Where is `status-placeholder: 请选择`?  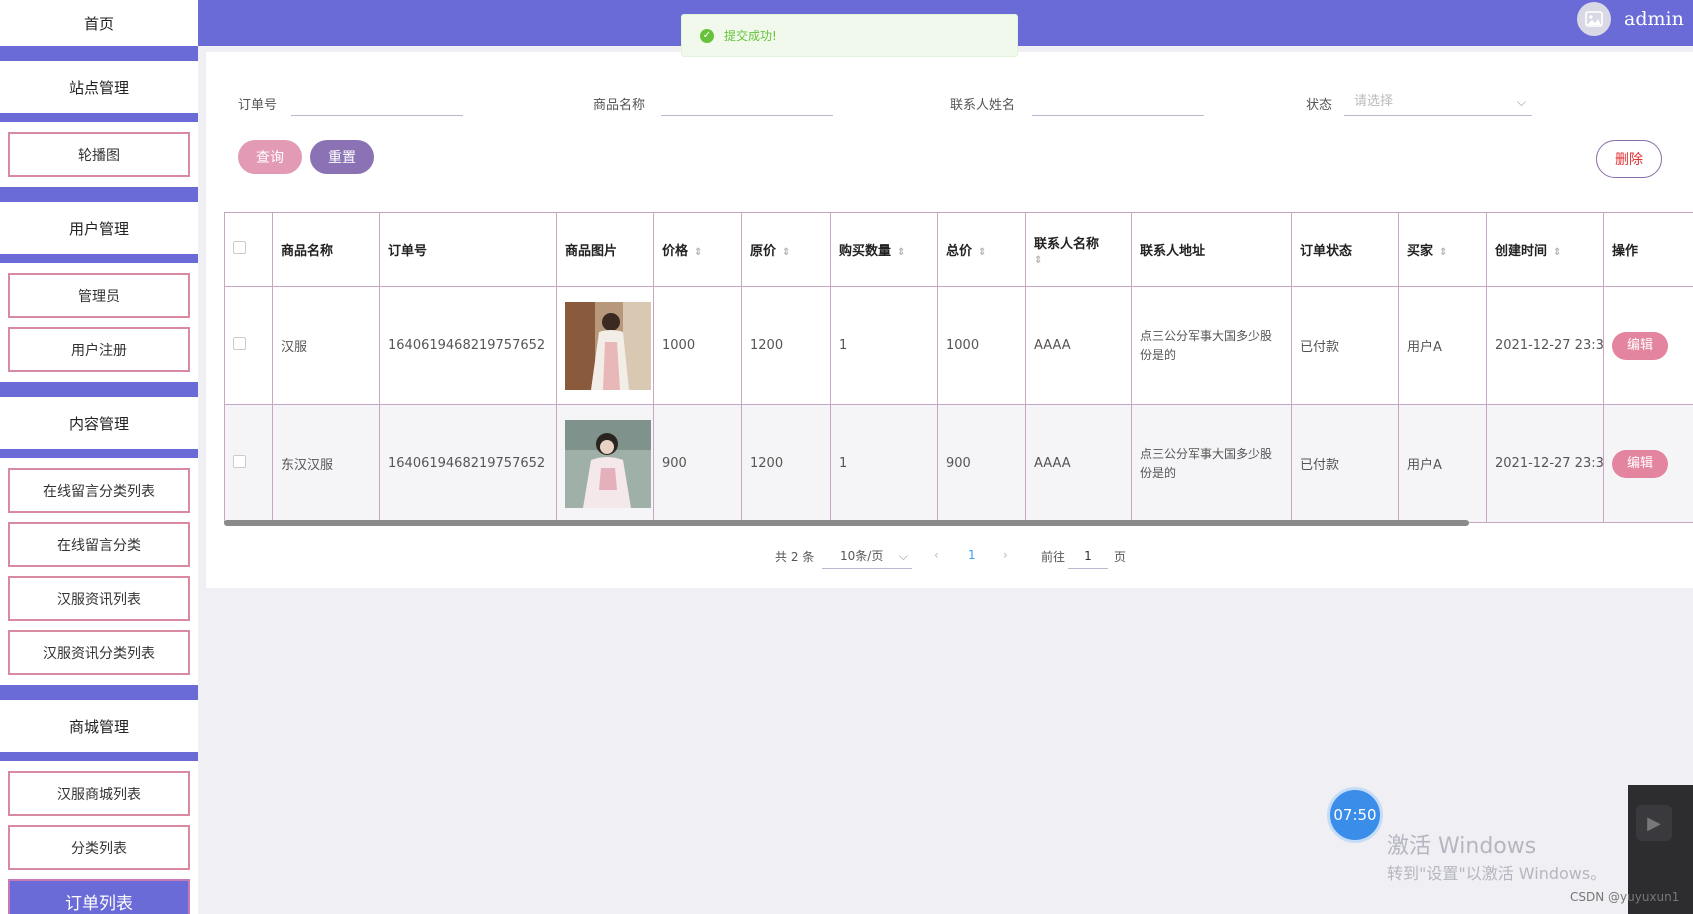
status-placeholder: 请选择 is located at coordinates (1374, 101).